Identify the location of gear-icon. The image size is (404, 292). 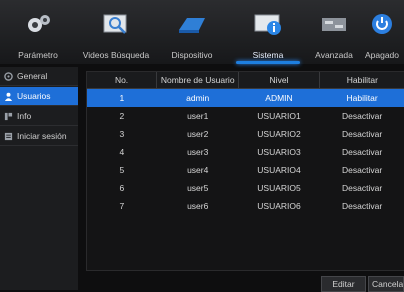
(8, 76).